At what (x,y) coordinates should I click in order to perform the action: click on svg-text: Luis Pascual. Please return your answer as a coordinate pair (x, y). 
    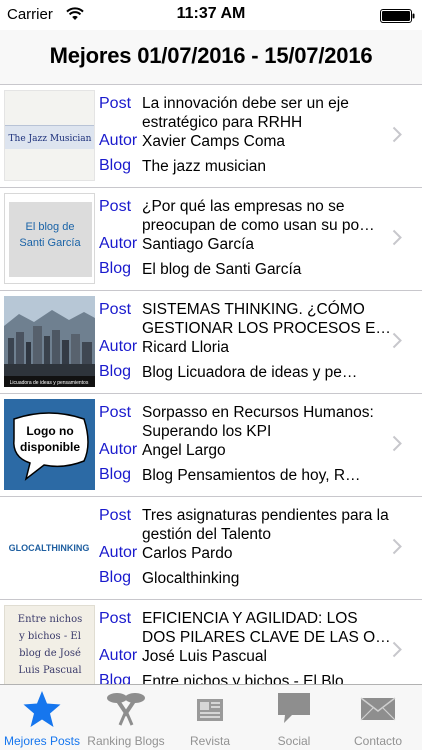
    Looking at the image, I should click on (49, 670).